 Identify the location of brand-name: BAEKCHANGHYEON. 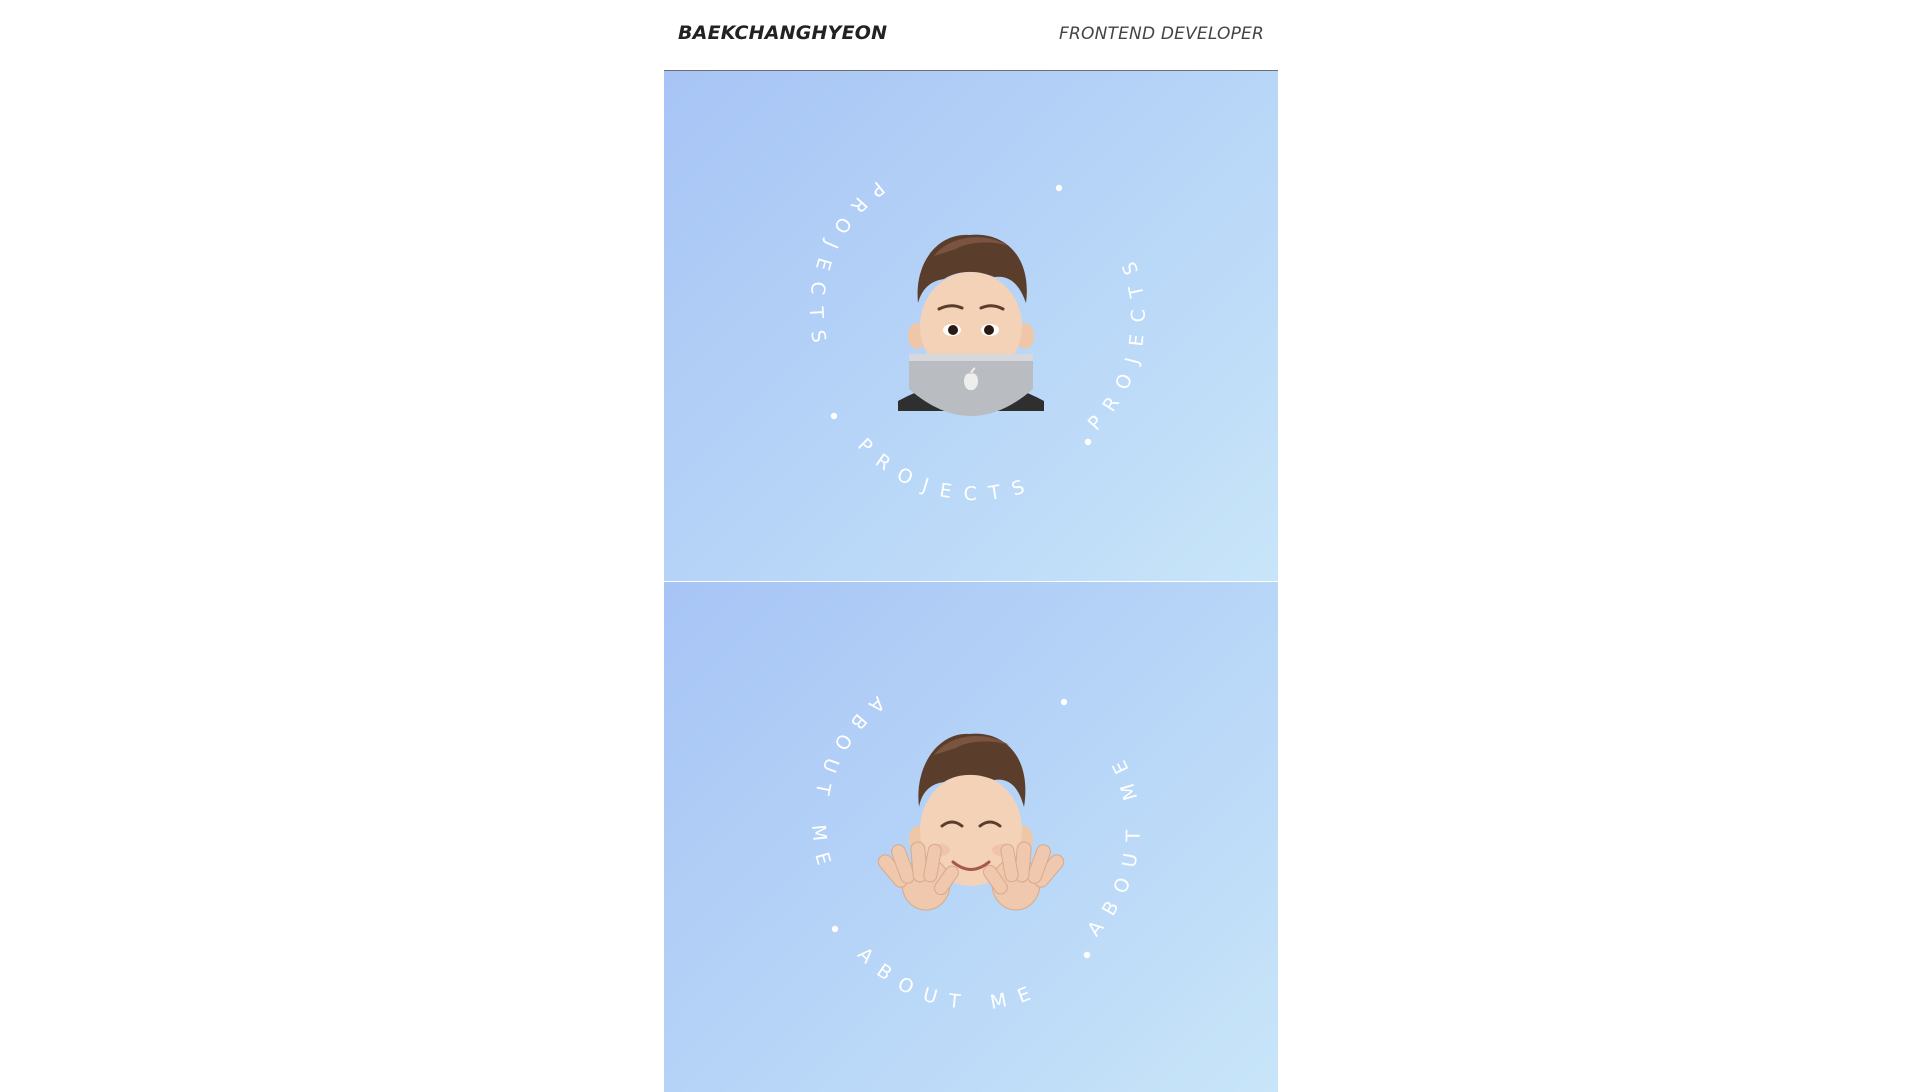
(782, 33).